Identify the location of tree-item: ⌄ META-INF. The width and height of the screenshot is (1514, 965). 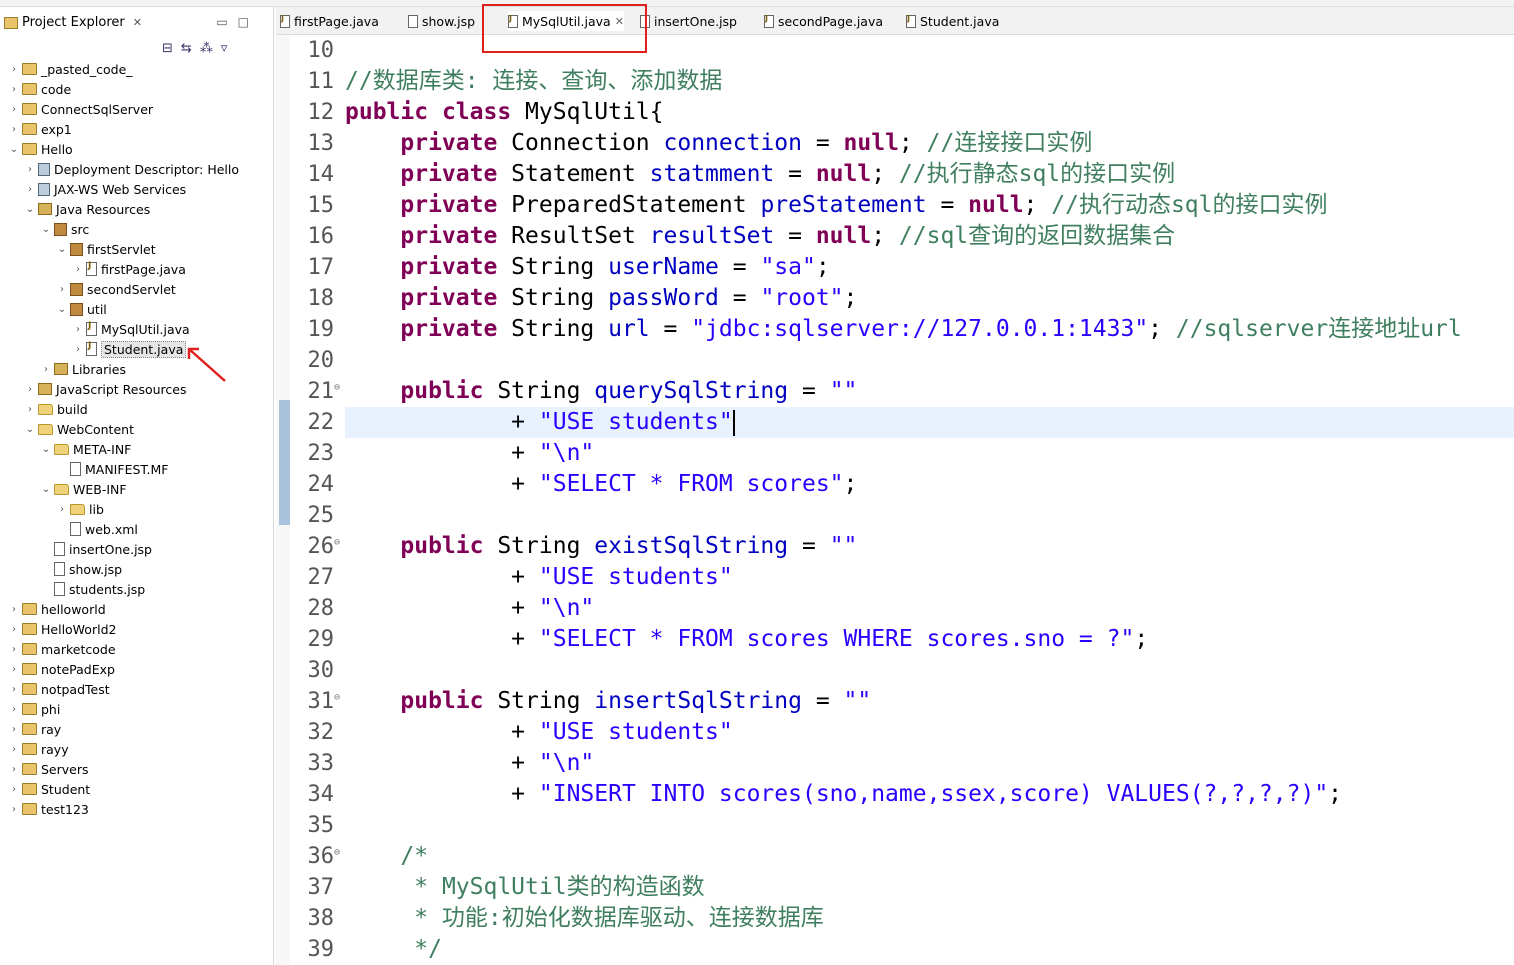
(86, 449).